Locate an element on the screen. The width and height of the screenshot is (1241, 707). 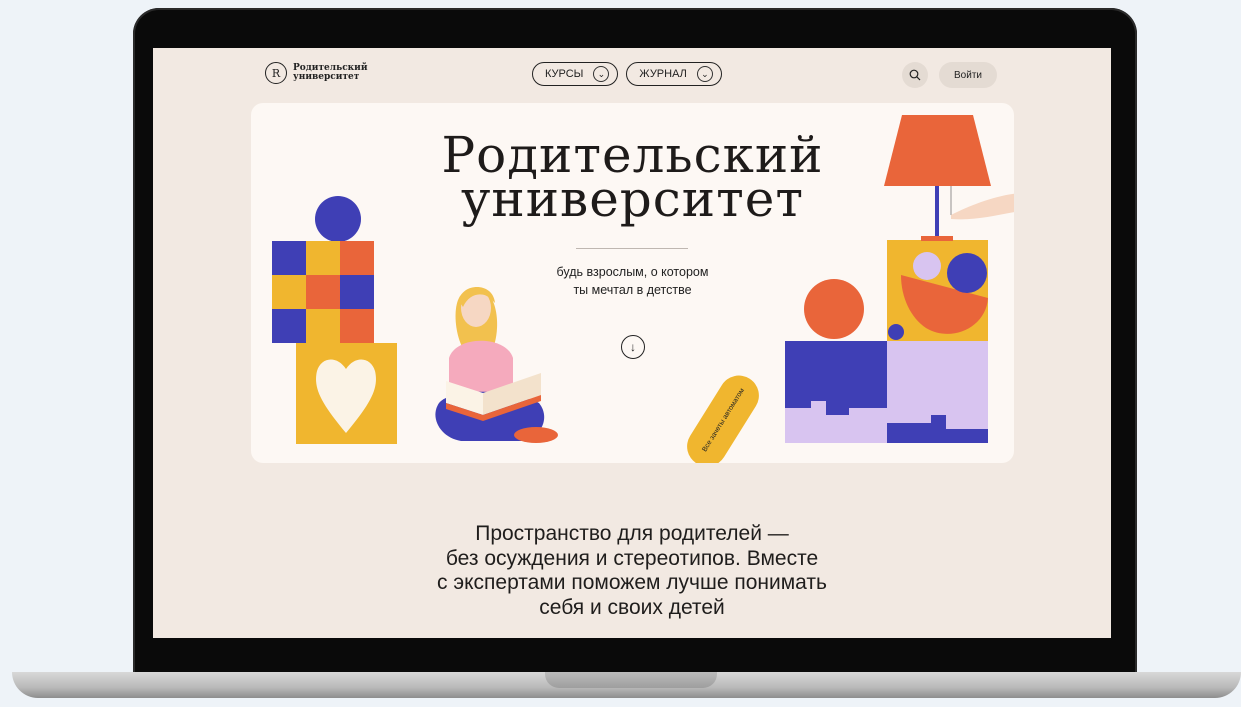
nav-journal-dropdown: ЖУРНАЛ ⌄ is located at coordinates (674, 74).